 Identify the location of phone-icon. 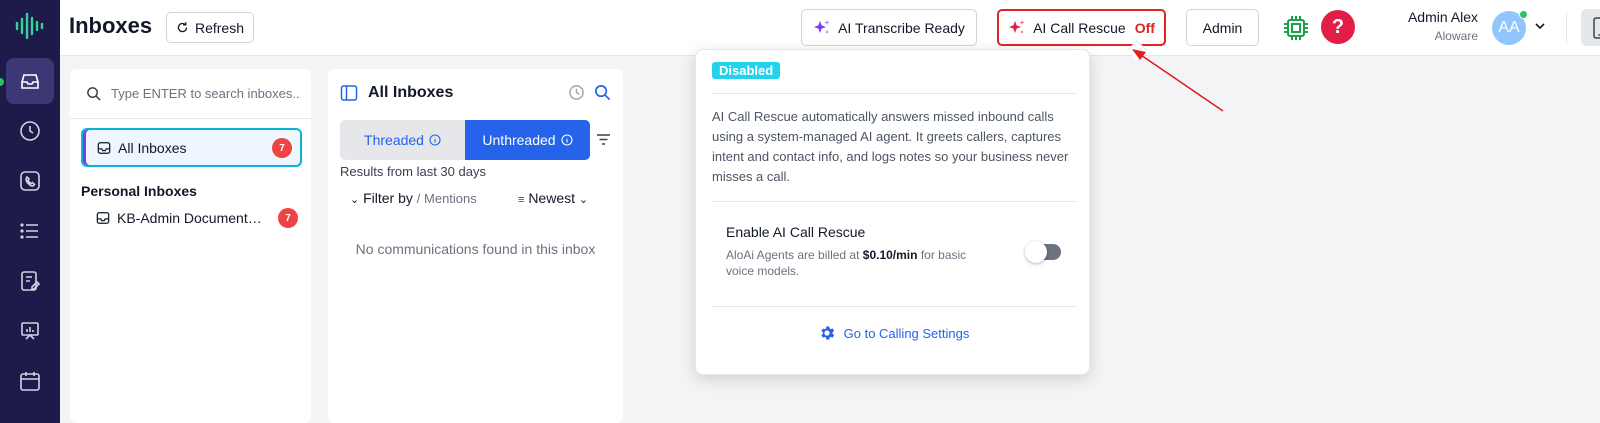
(30, 181).